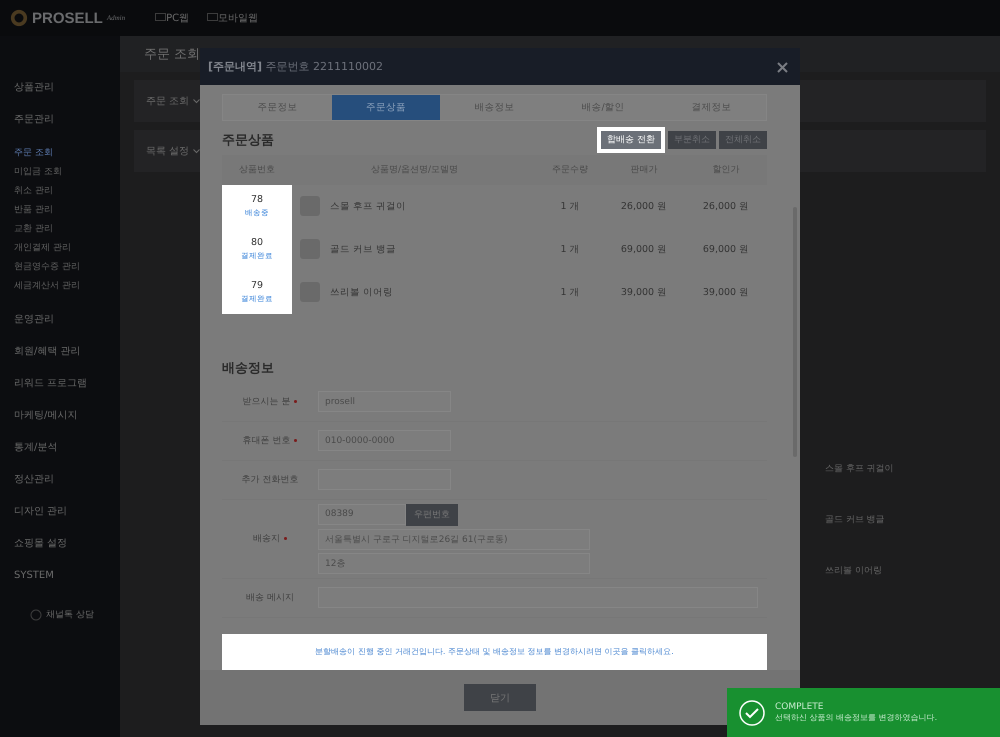 The height and width of the screenshot is (737, 1000). What do you see at coordinates (232, 18) in the screenshot?
I see `header-link: 모바일웹` at bounding box center [232, 18].